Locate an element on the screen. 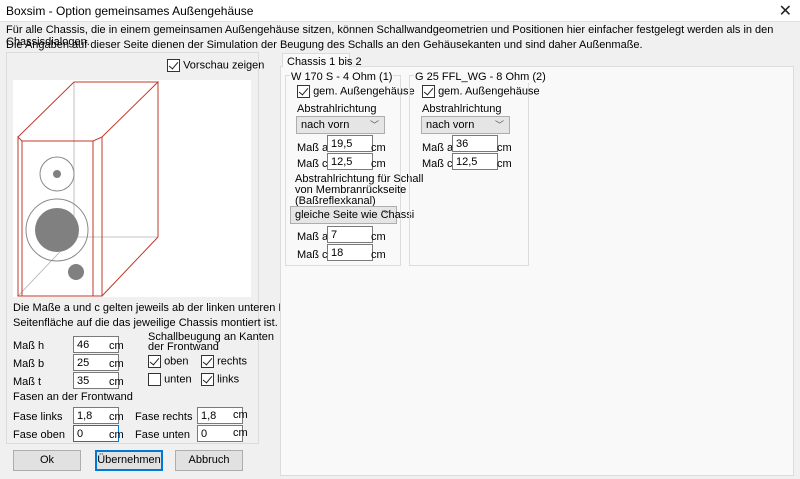 The width and height of the screenshot is (800, 479). diffraction-top-checkbox: oben is located at coordinates (168, 361).